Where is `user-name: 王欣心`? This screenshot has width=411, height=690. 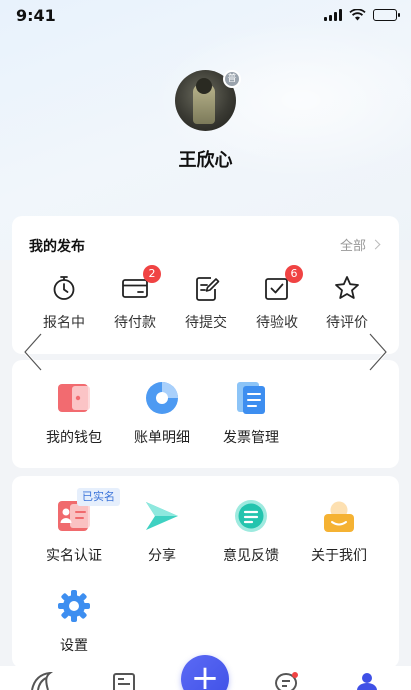 user-name: 王欣心 is located at coordinates (205, 160).